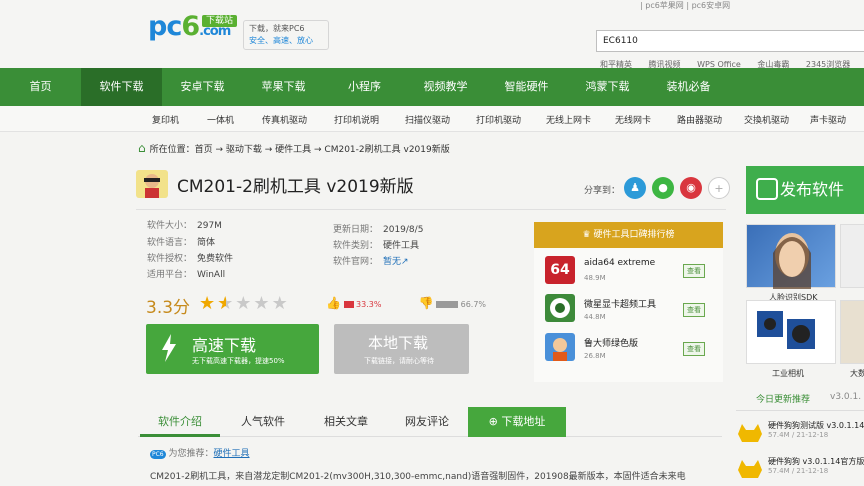 This screenshot has height=486, width=864. Describe the element at coordinates (356, 119) in the screenshot. I see `subnav-item: 打印机说明` at that location.